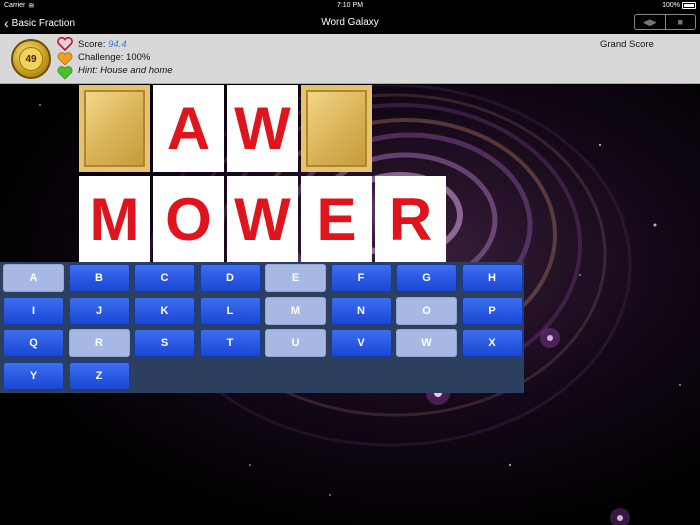  Describe the element at coordinates (627, 44) in the screenshot. I see `grand-score-label: Grand Score` at that location.